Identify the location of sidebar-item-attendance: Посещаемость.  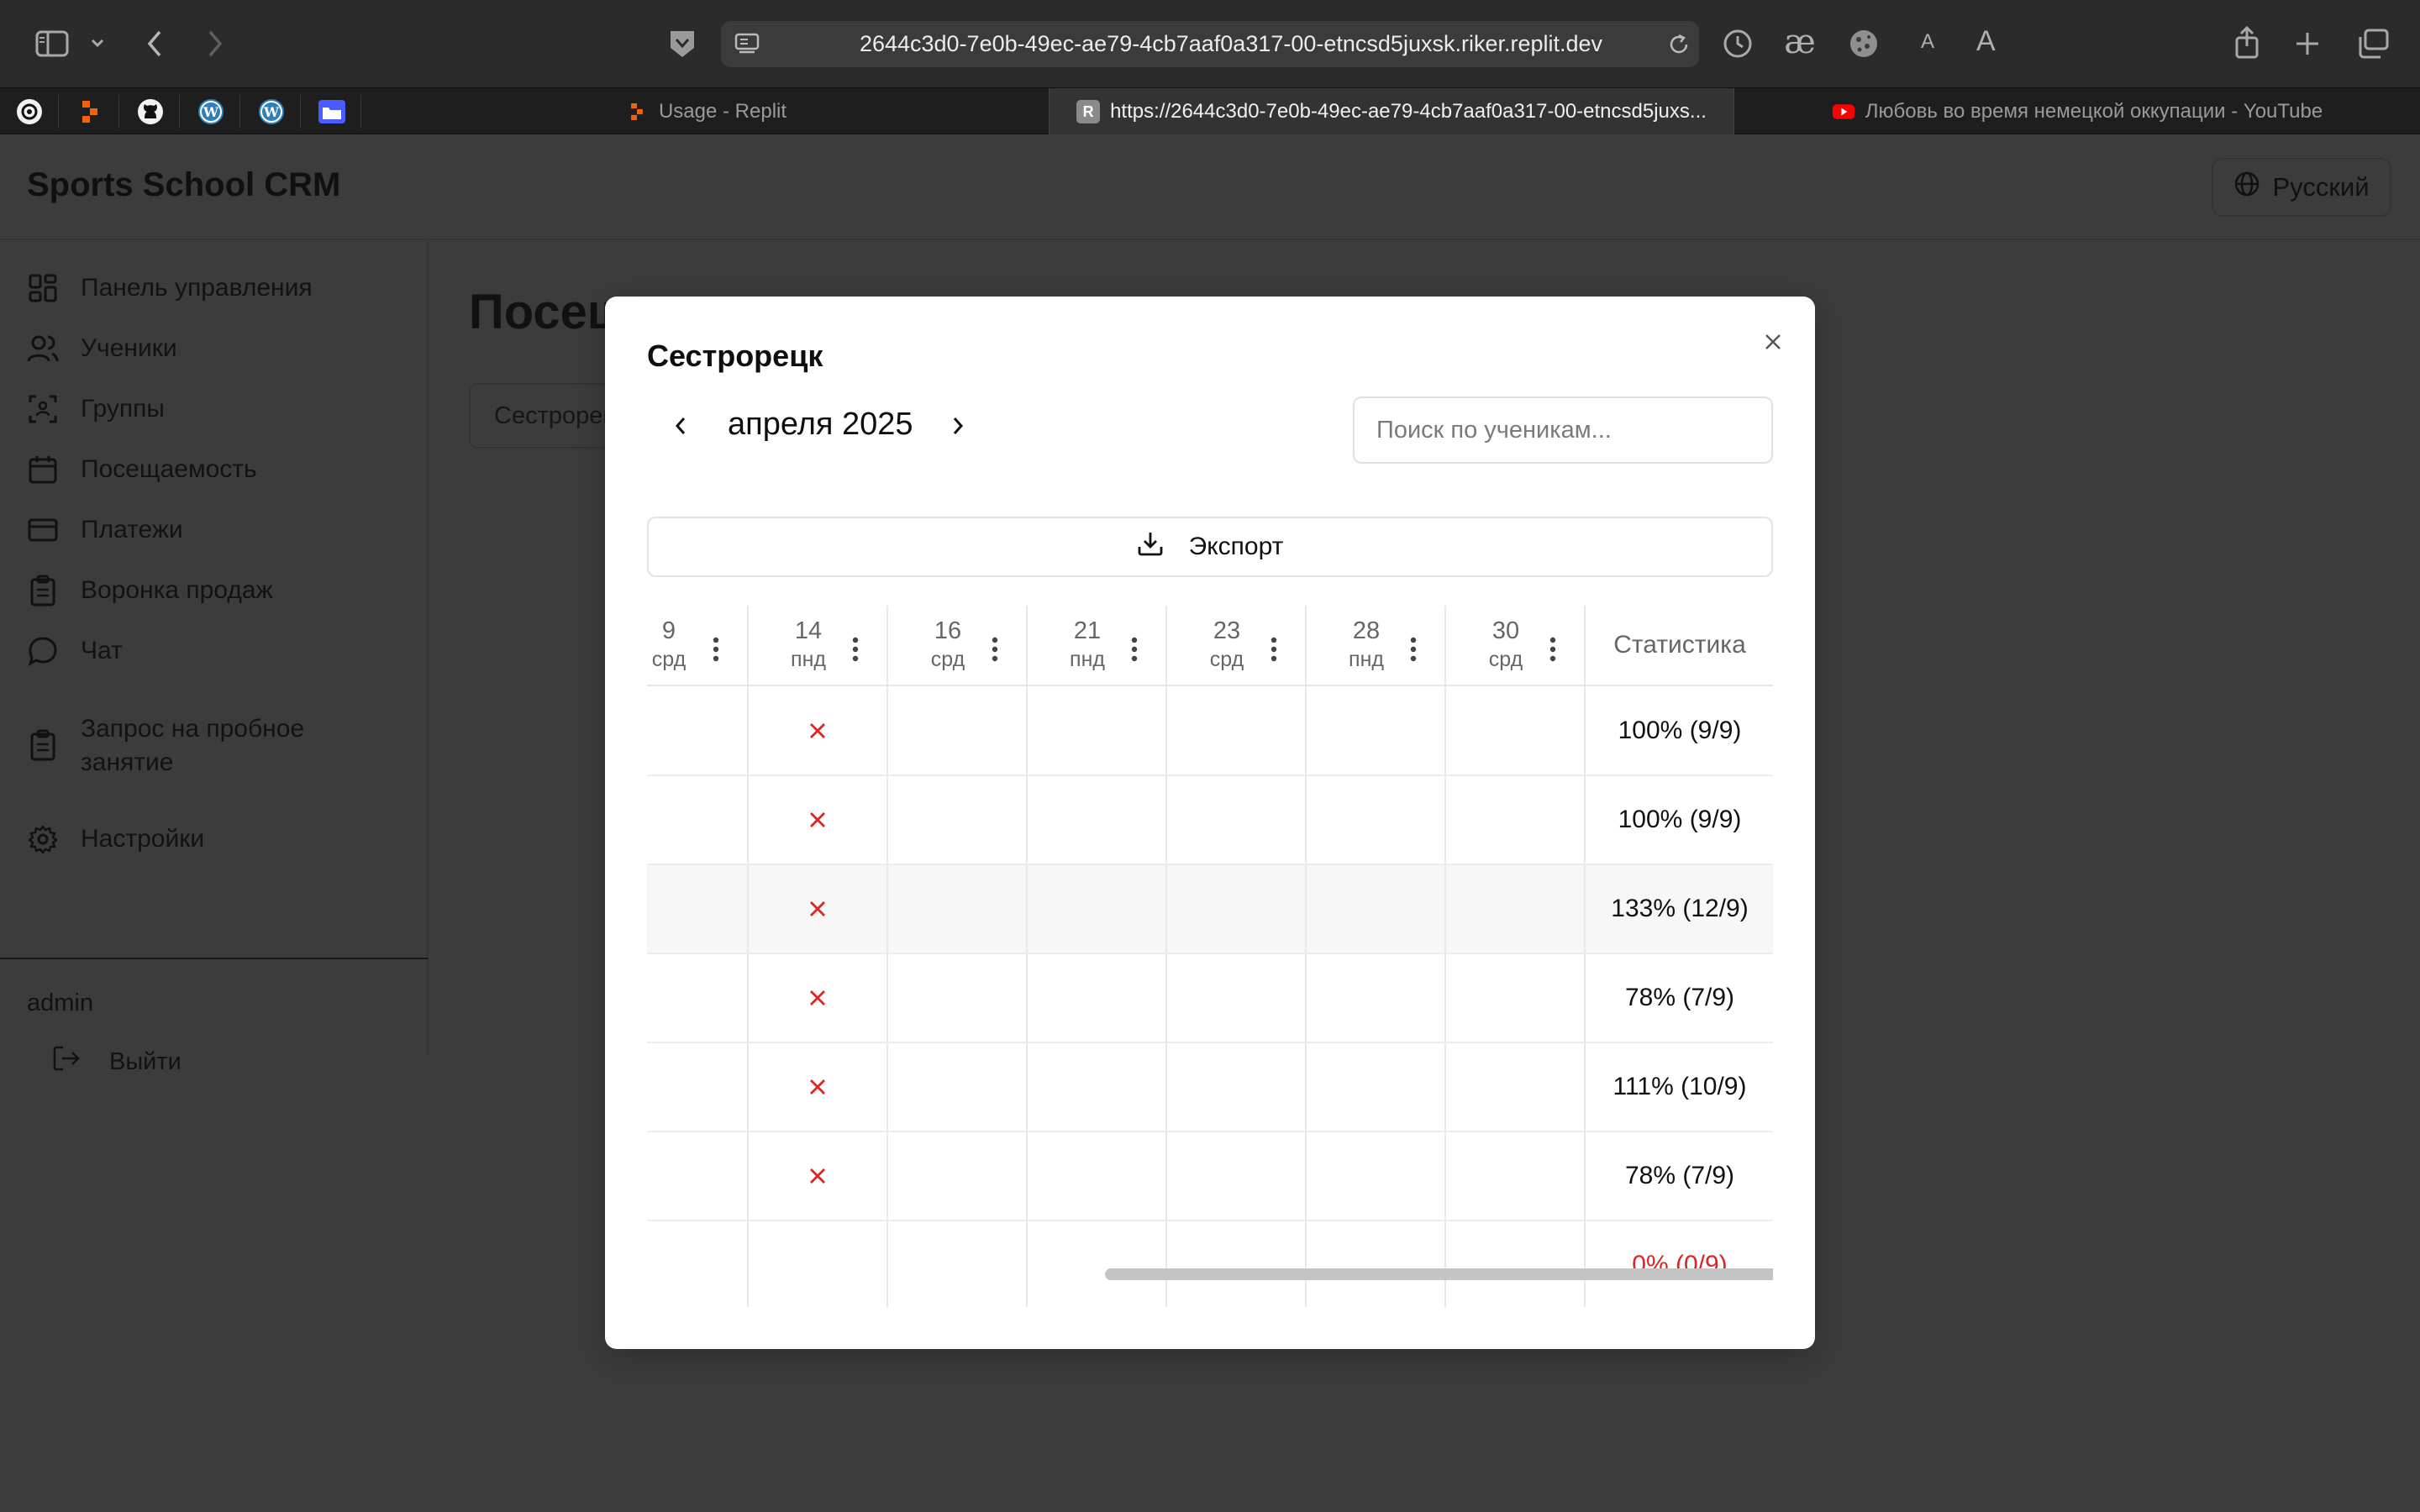
(142, 470).